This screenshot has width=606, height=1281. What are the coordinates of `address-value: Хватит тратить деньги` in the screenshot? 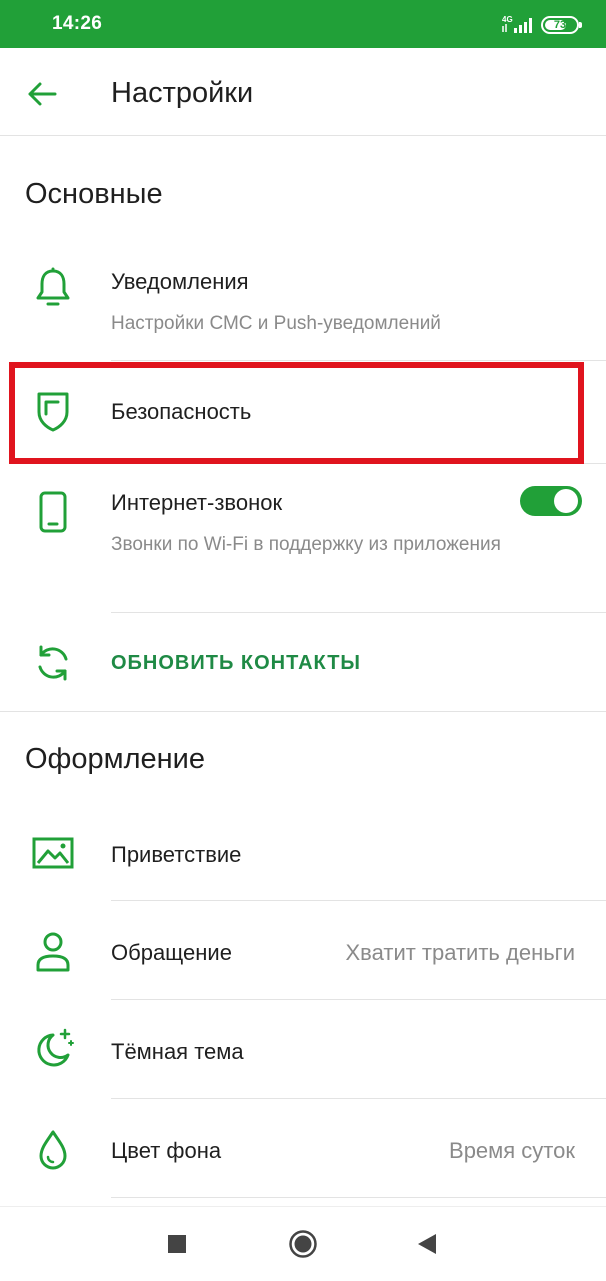 It's located at (460, 952).